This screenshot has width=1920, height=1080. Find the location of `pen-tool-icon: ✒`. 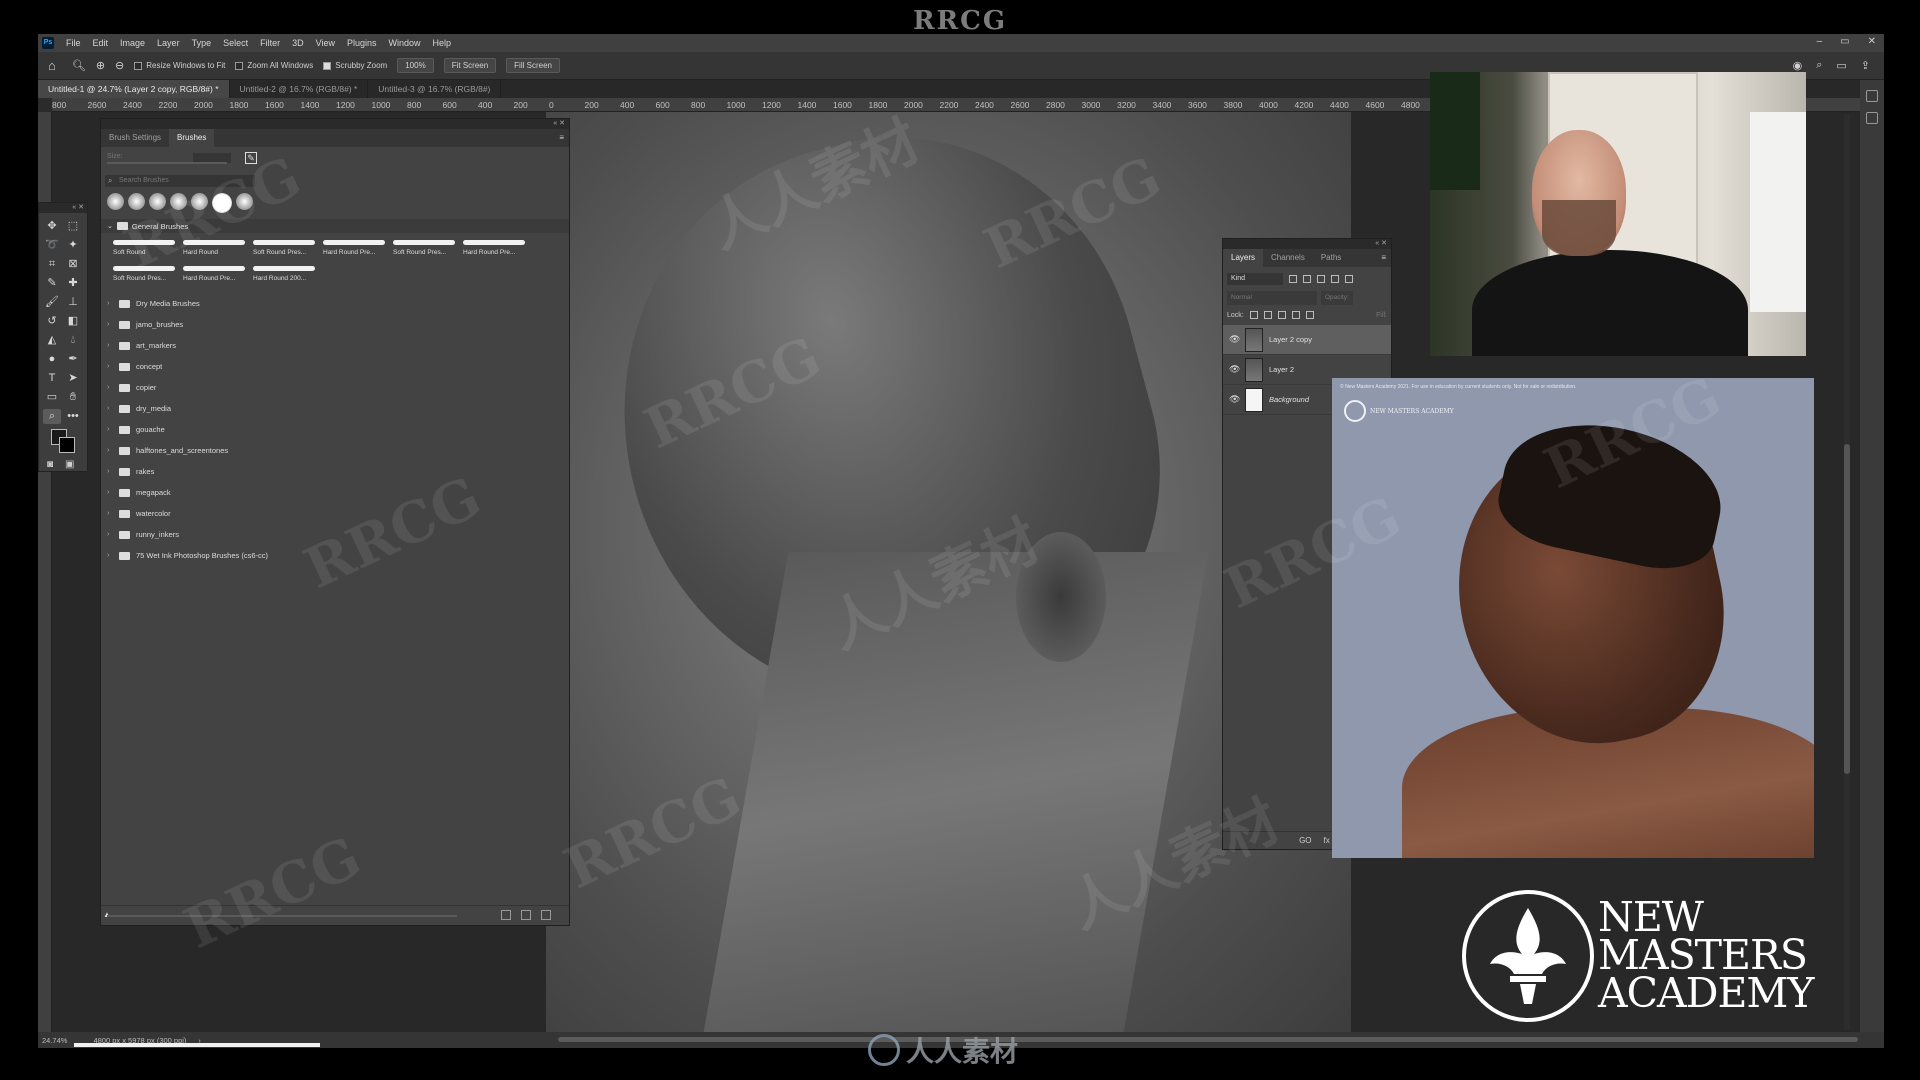

pen-tool-icon: ✒ is located at coordinates (73, 359).